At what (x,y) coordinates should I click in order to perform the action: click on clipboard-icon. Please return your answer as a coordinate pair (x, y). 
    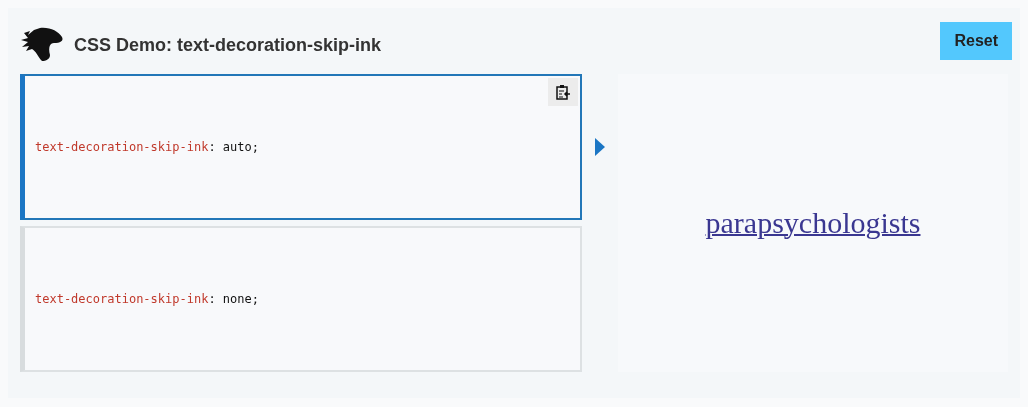
    Looking at the image, I should click on (563, 92).